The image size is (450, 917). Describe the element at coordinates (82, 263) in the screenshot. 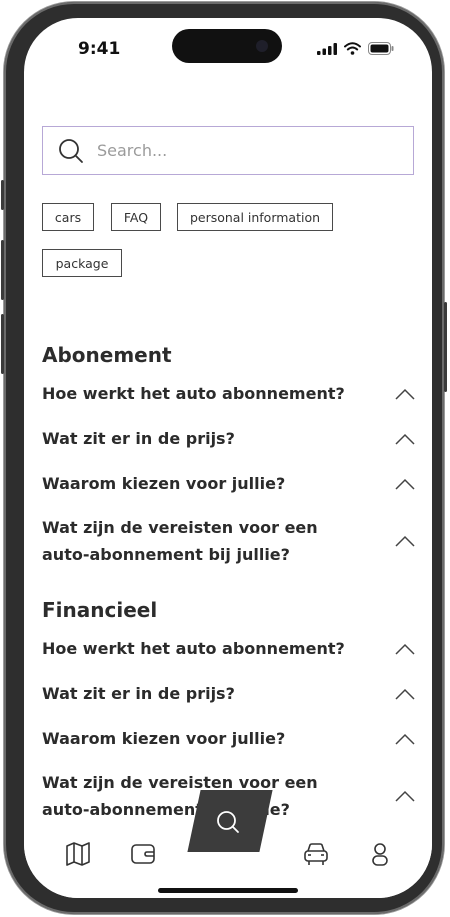

I see `tag-package: package` at that location.